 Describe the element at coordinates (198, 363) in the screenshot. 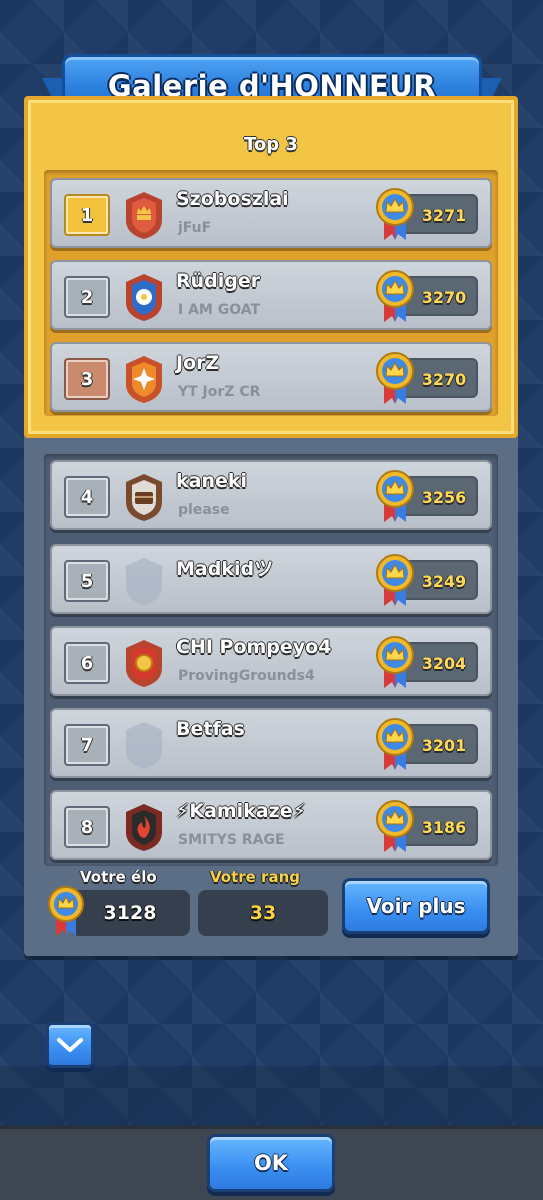

I see `player-name: JorZ` at that location.